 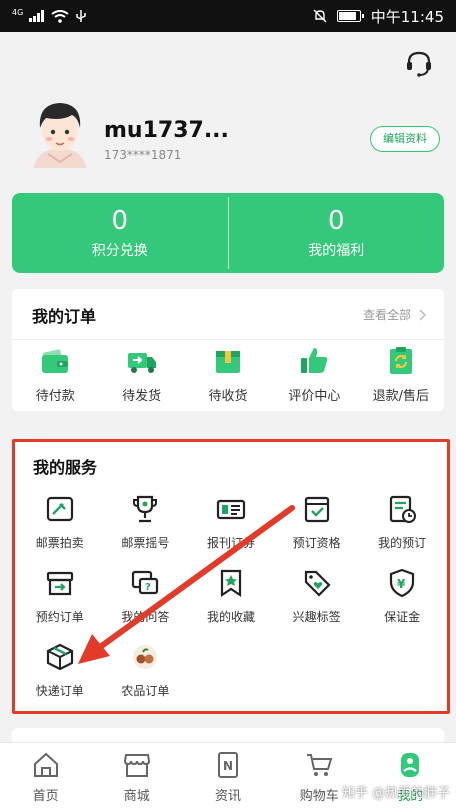 I want to click on refund-icon, so click(x=400, y=360).